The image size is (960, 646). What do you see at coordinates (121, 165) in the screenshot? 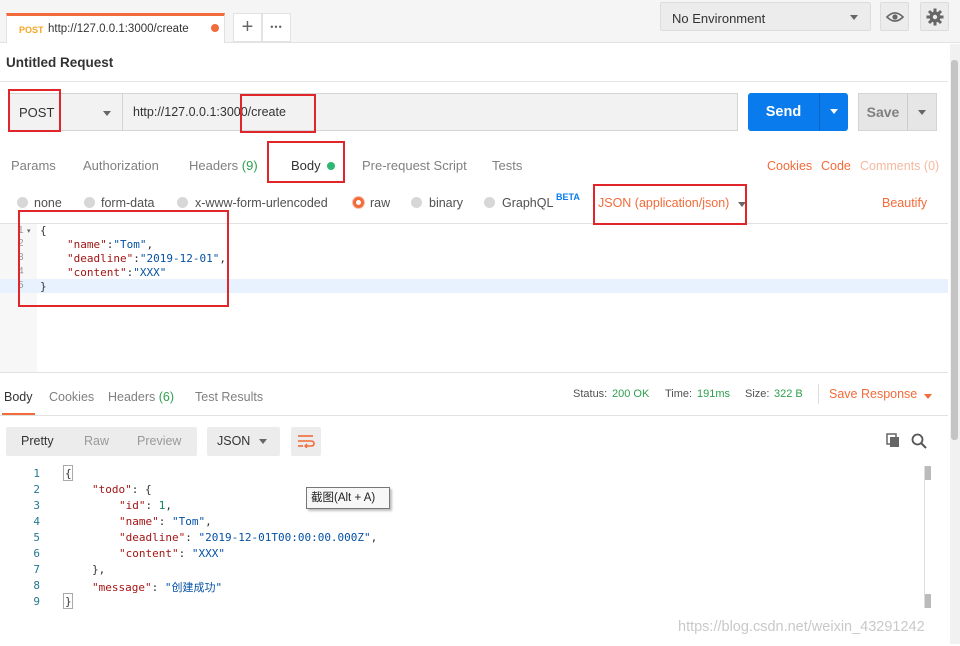
I see `tab-authorization: Authorization` at bounding box center [121, 165].